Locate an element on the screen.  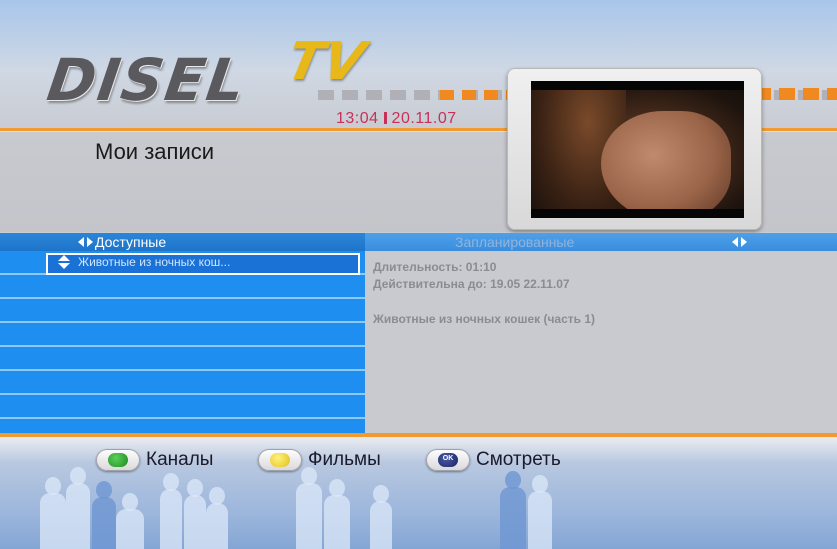
ok-dot-icon: OK is located at coordinates (448, 460).